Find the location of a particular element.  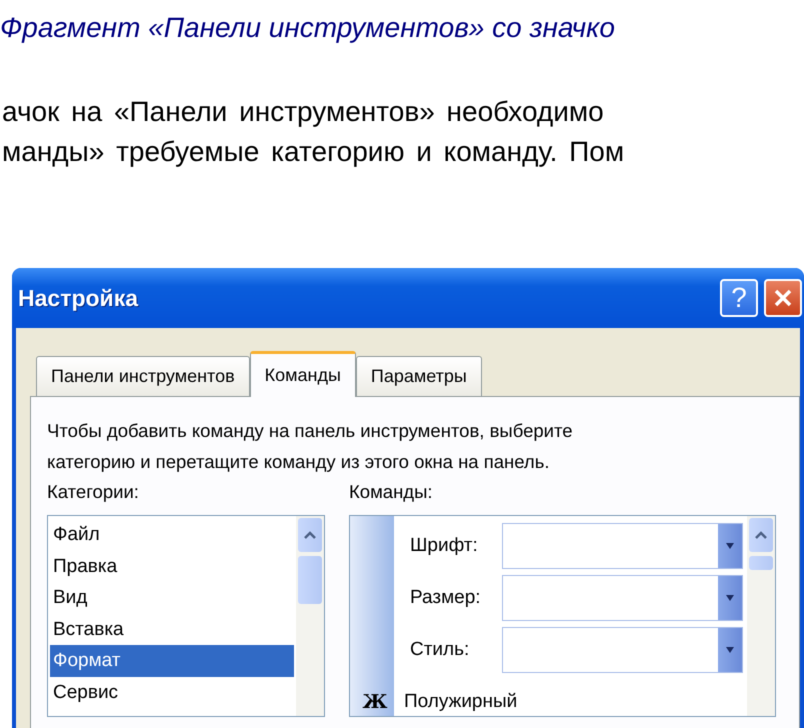

paragraph-line: ачок на «Панели инструментов» необходимо is located at coordinates (303, 112).